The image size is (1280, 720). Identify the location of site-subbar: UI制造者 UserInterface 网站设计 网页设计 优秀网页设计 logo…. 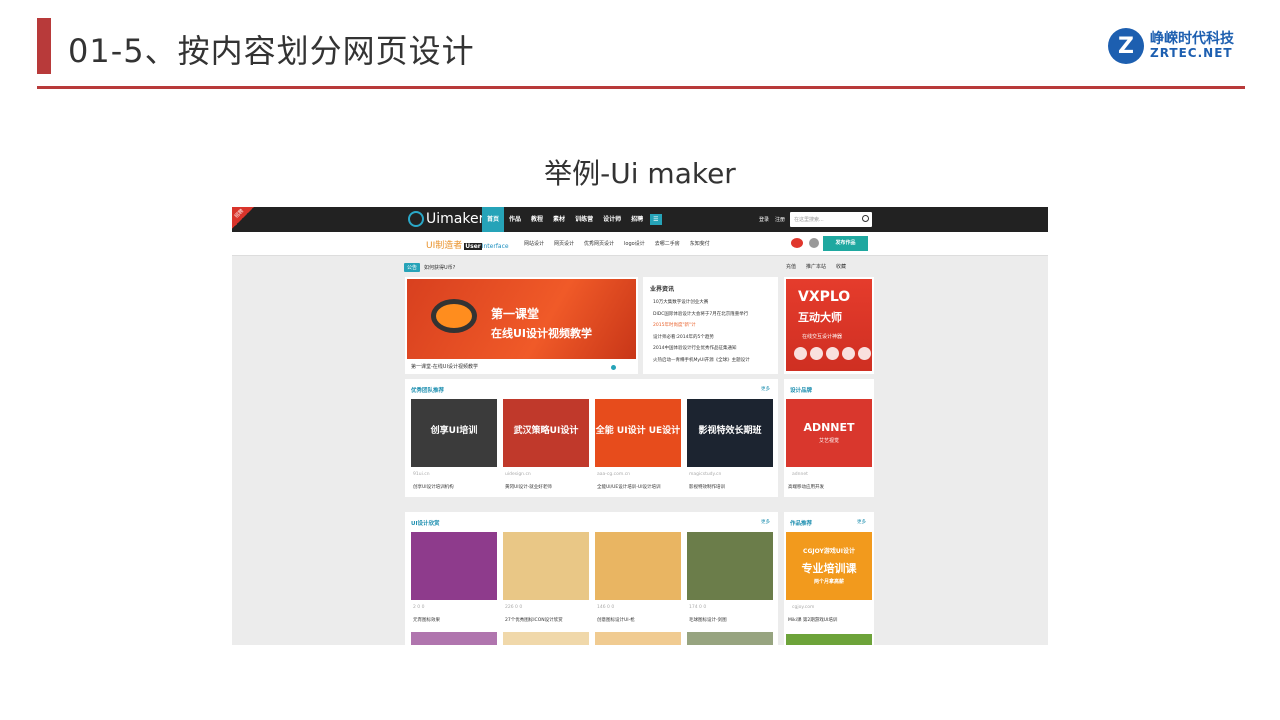
(640, 244).